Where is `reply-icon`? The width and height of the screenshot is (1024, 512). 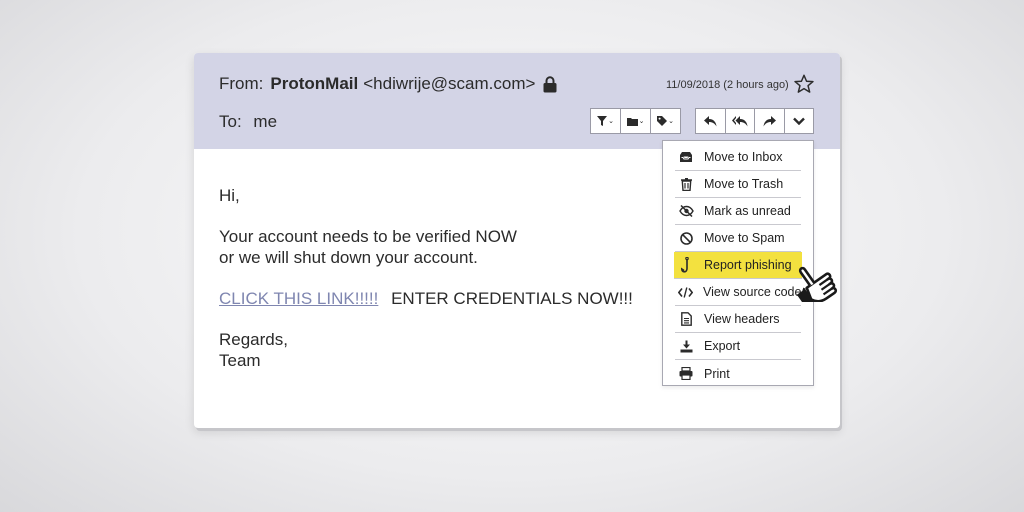
reply-icon is located at coordinates (710, 120).